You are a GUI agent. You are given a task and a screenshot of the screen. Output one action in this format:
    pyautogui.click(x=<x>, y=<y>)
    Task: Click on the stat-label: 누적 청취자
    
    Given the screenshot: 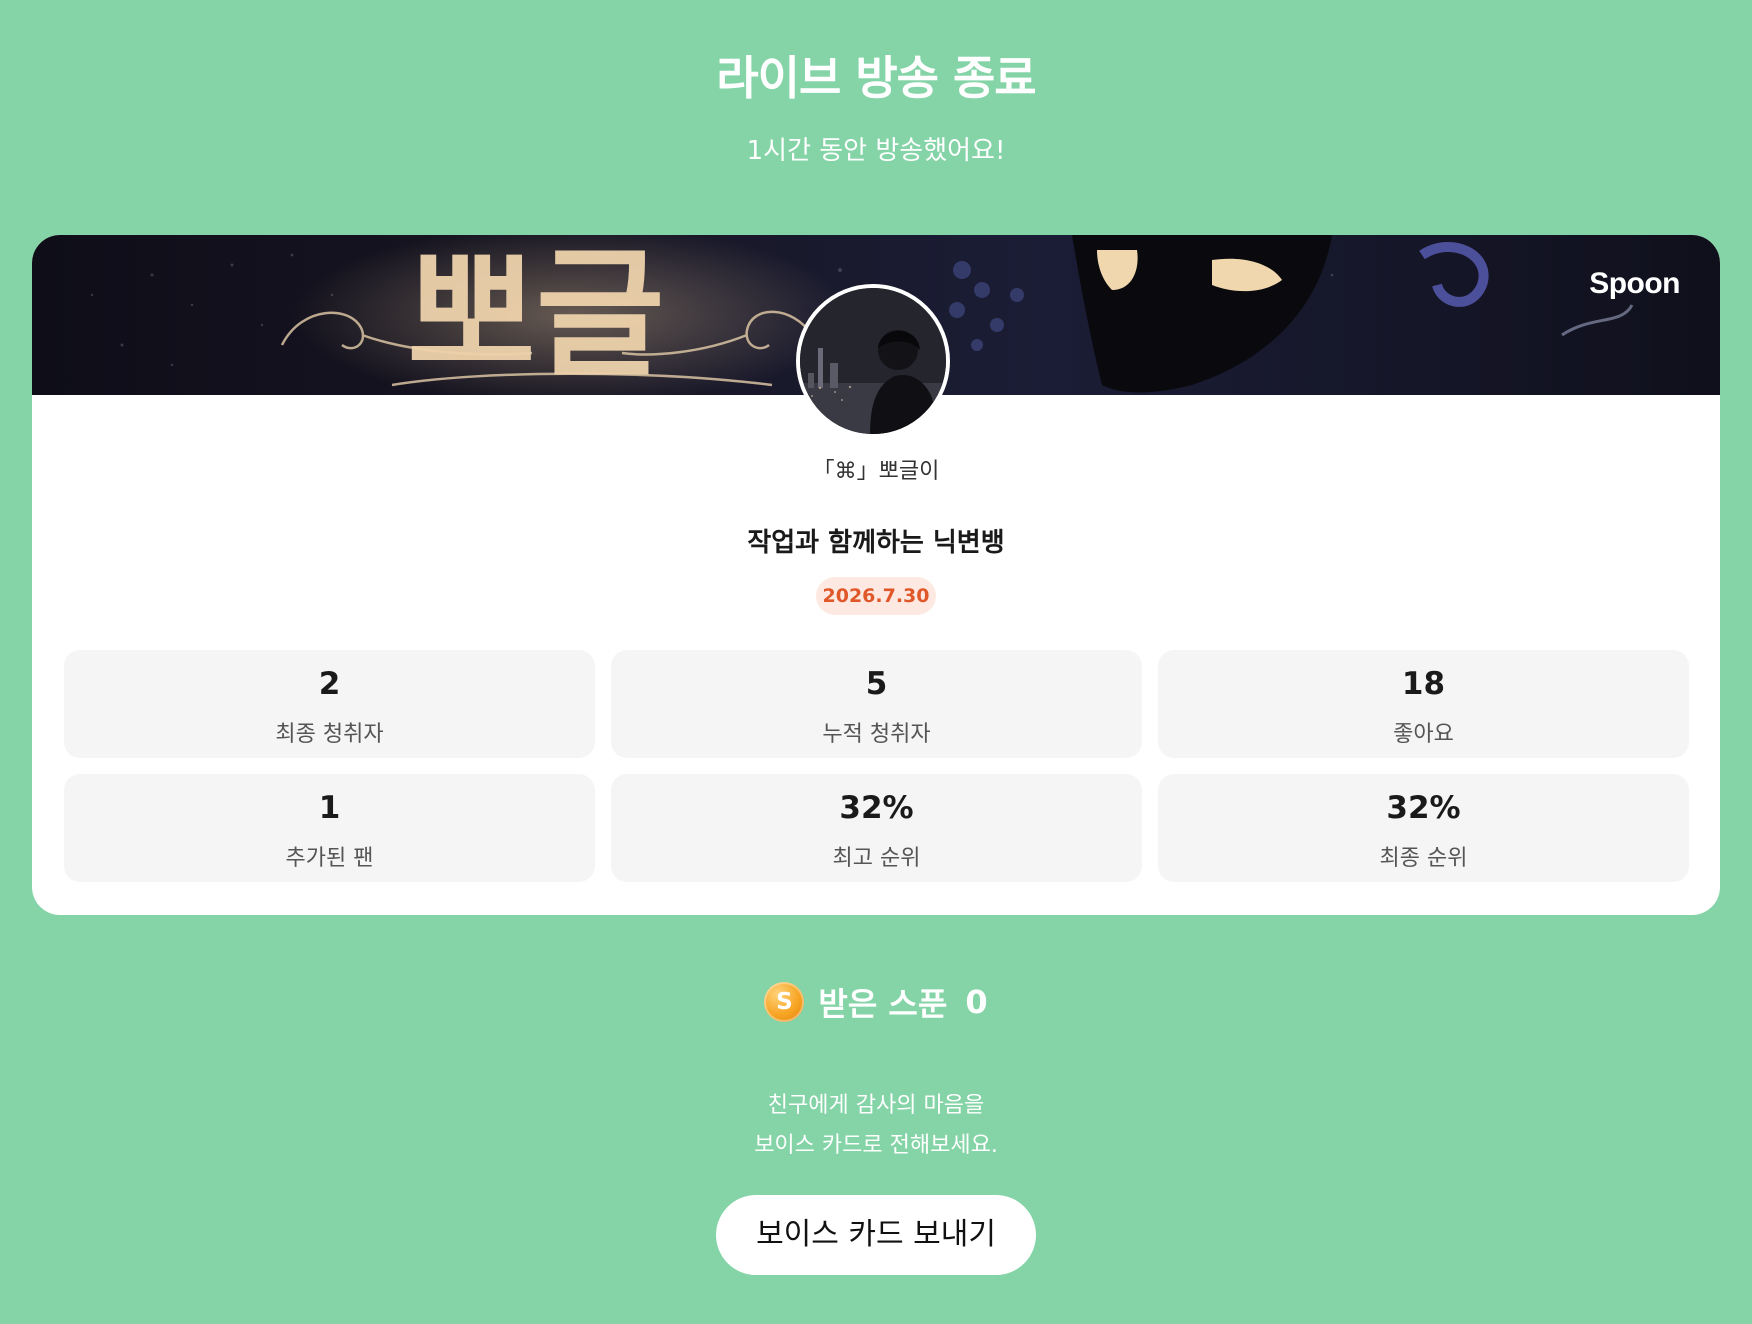 What is the action you would take?
    pyautogui.click(x=876, y=734)
    